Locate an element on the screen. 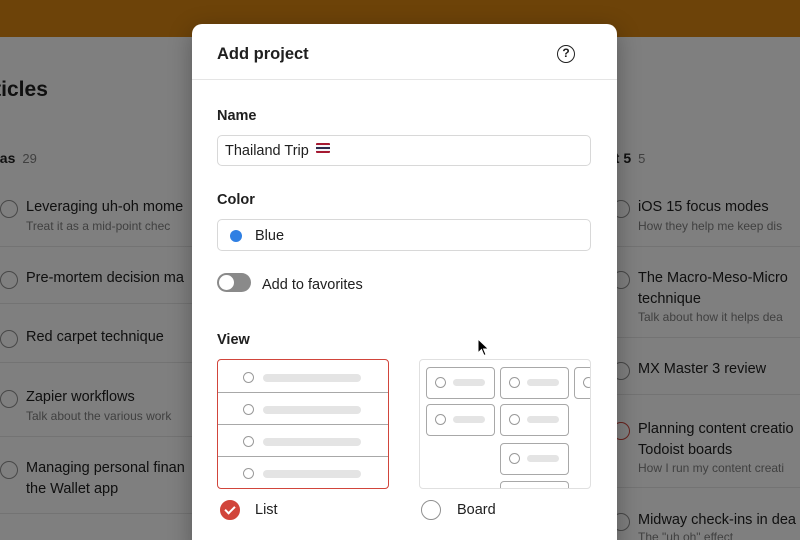 Image resolution: width=800 pixels, height=540 pixels. toggle-knob is located at coordinates (226, 282).